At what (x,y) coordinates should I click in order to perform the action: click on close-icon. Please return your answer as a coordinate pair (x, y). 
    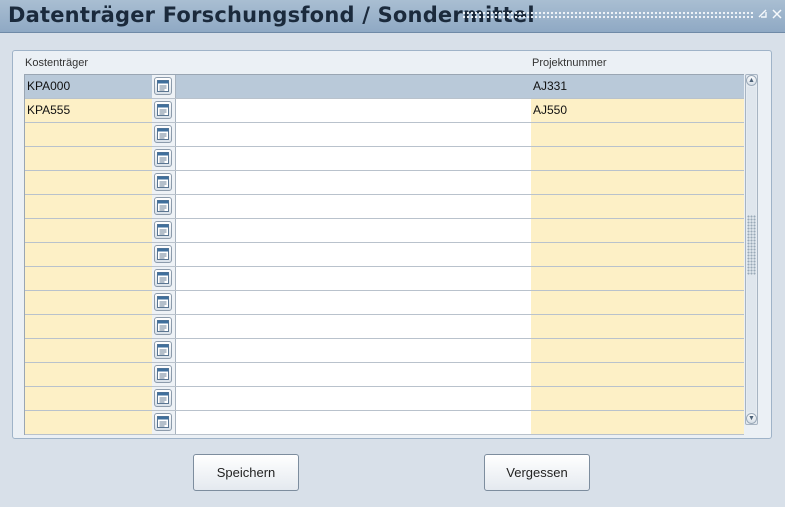
    Looking at the image, I should click on (777, 14).